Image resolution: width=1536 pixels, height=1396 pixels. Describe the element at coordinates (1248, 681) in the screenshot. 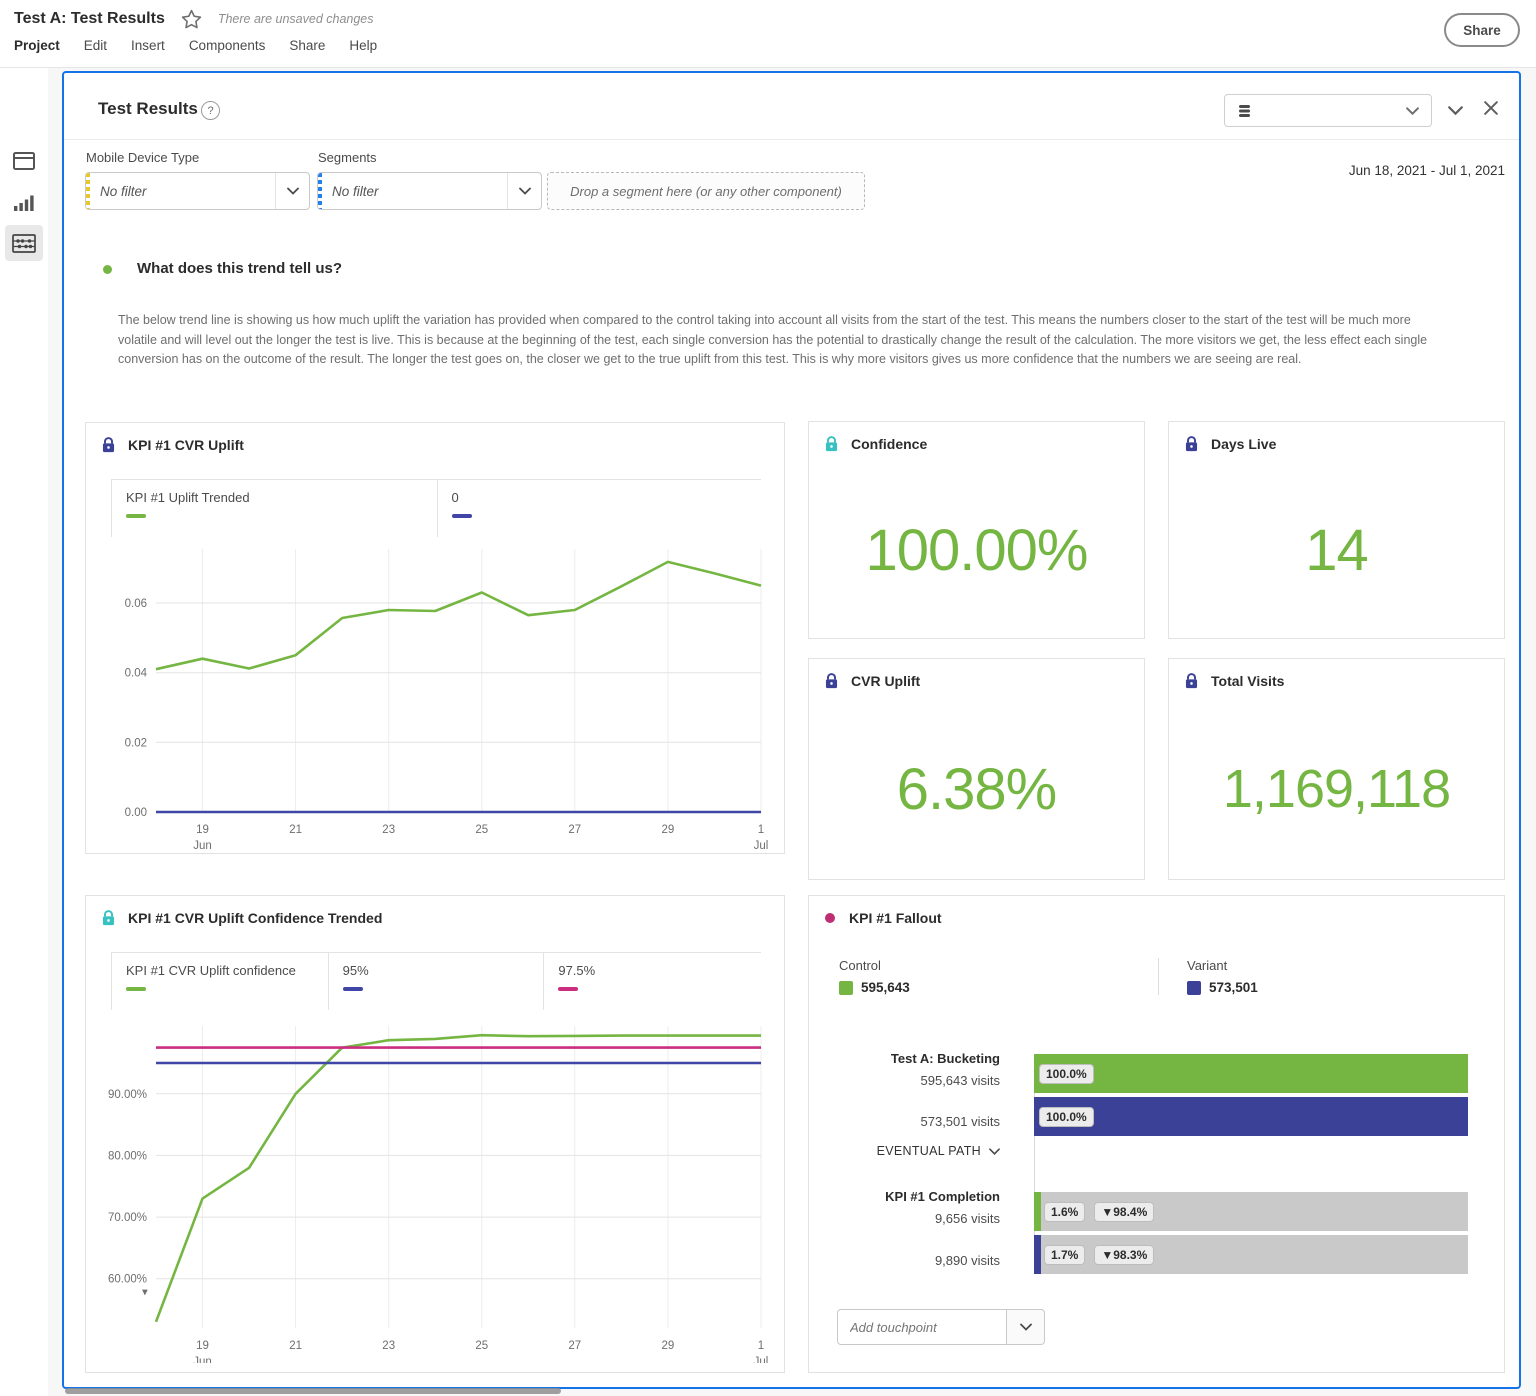

I see `card-title: Total Visits` at that location.